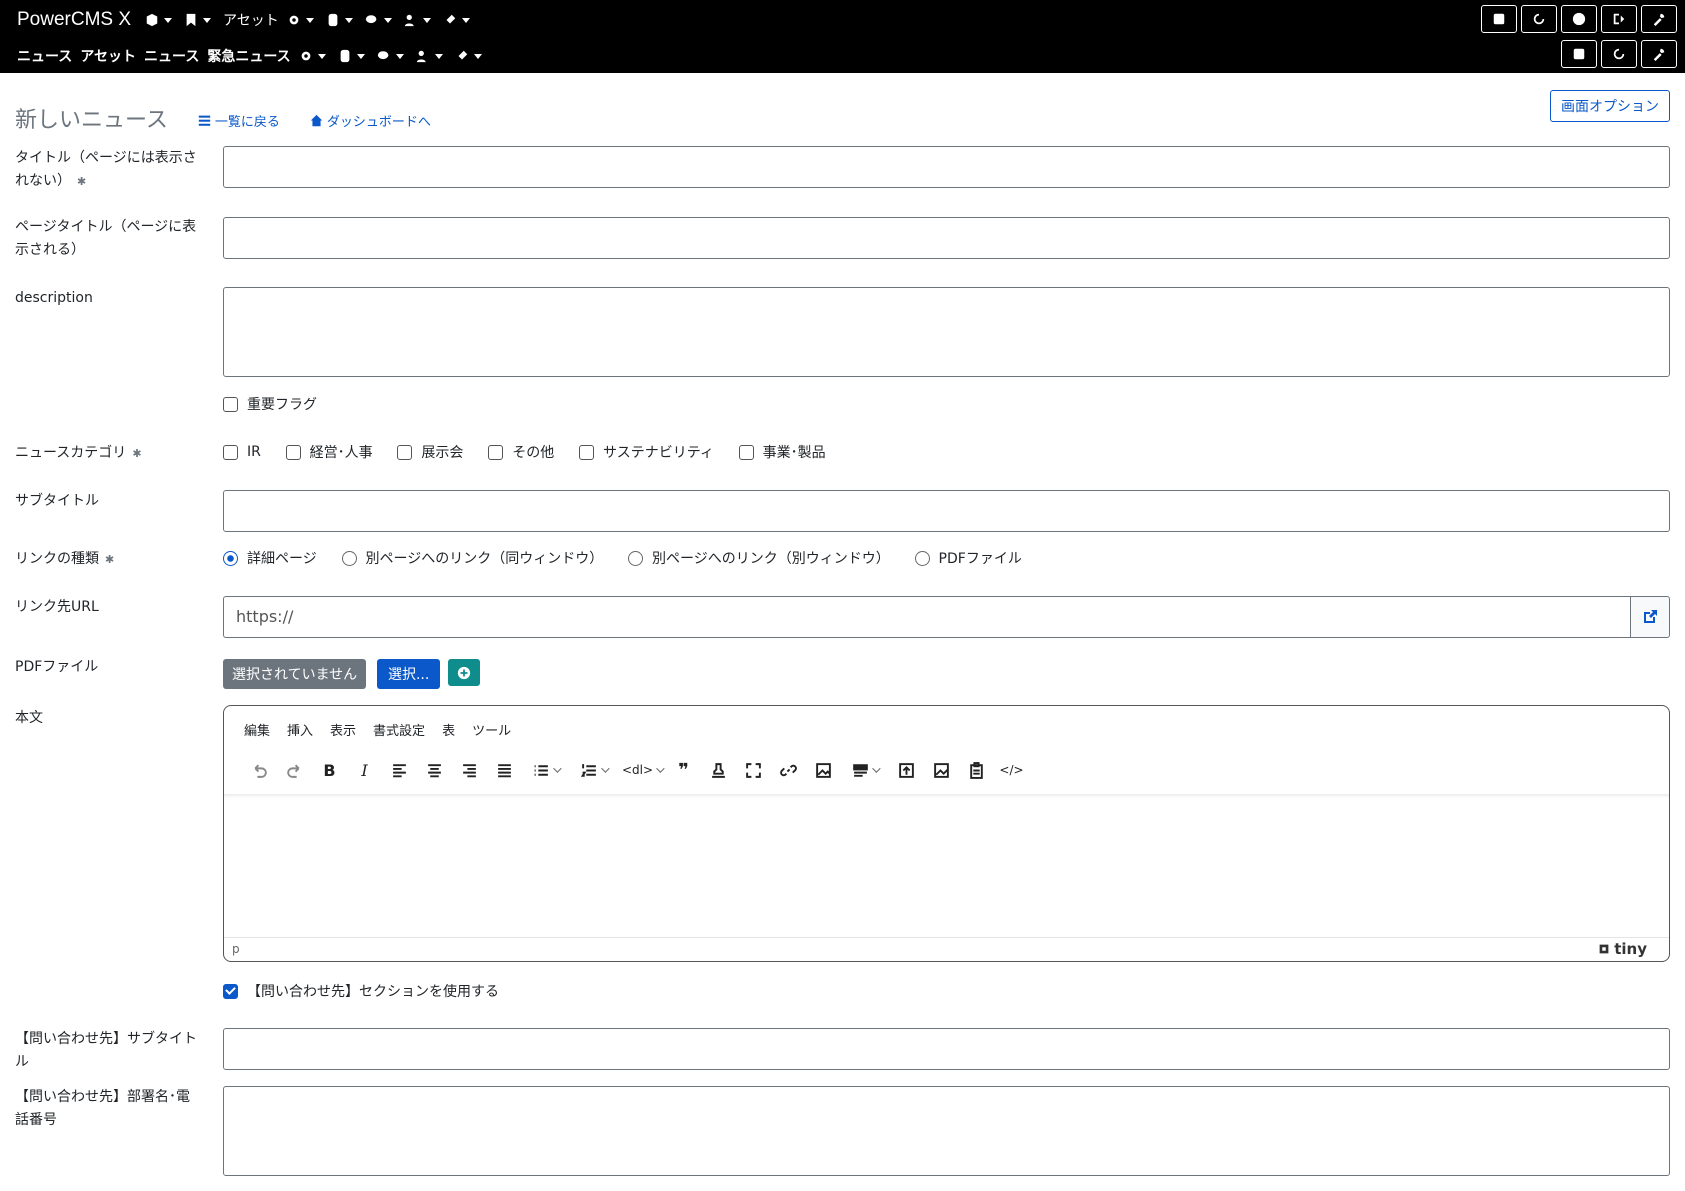  I want to click on align-left-button, so click(399, 770).